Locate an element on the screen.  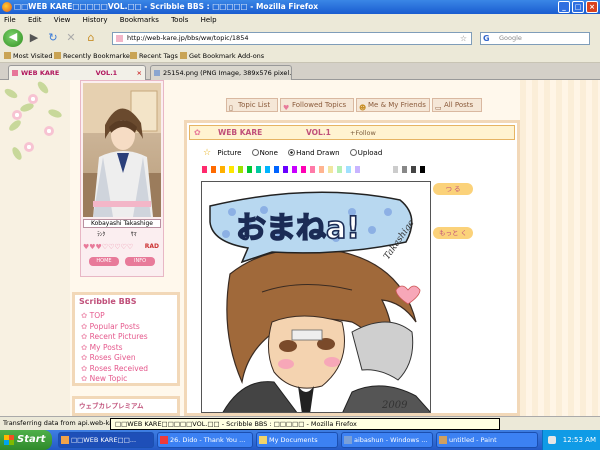
picture-icon is located at coordinates (348, 440).